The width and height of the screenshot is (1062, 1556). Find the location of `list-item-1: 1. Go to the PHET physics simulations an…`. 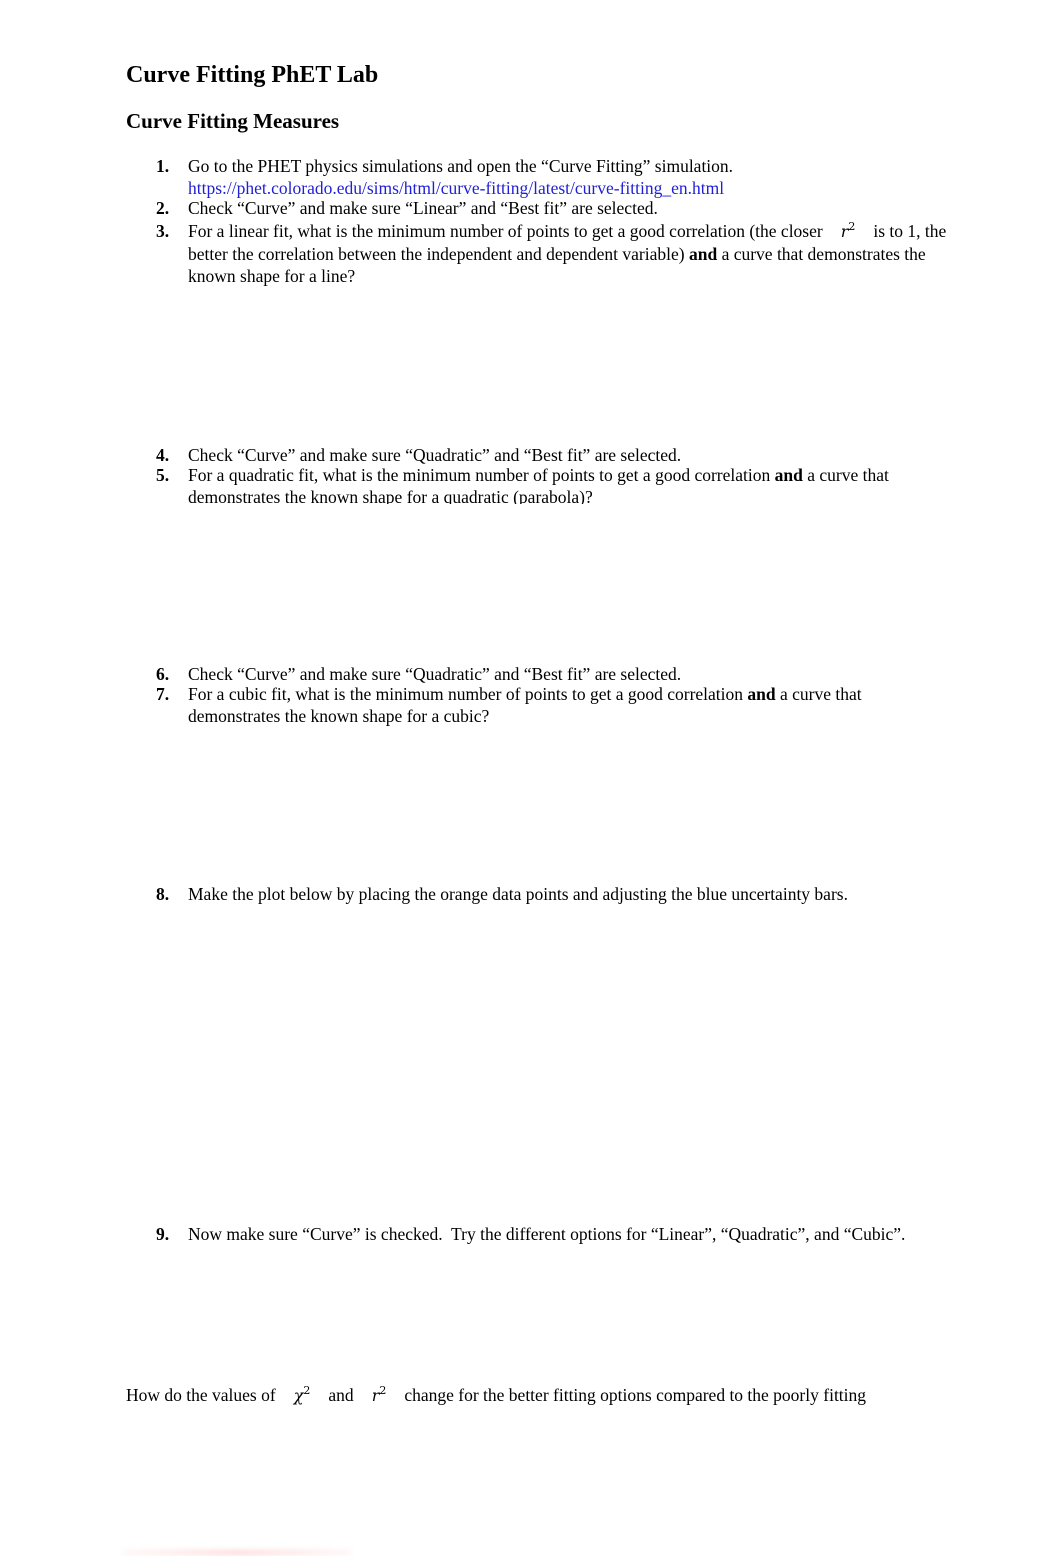

list-item-1: 1. Go to the PHET physics simulations an… is located at coordinates (556, 177).